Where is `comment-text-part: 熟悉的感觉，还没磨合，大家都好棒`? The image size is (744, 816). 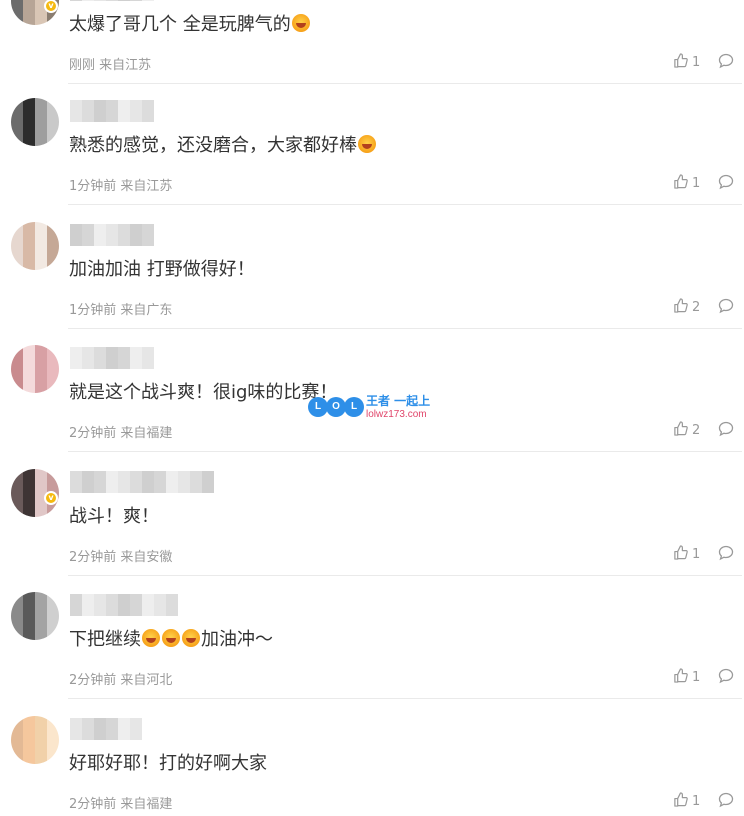
comment-text-part: 熟悉的感觉，还没磨合，大家都好棒 is located at coordinates (213, 145).